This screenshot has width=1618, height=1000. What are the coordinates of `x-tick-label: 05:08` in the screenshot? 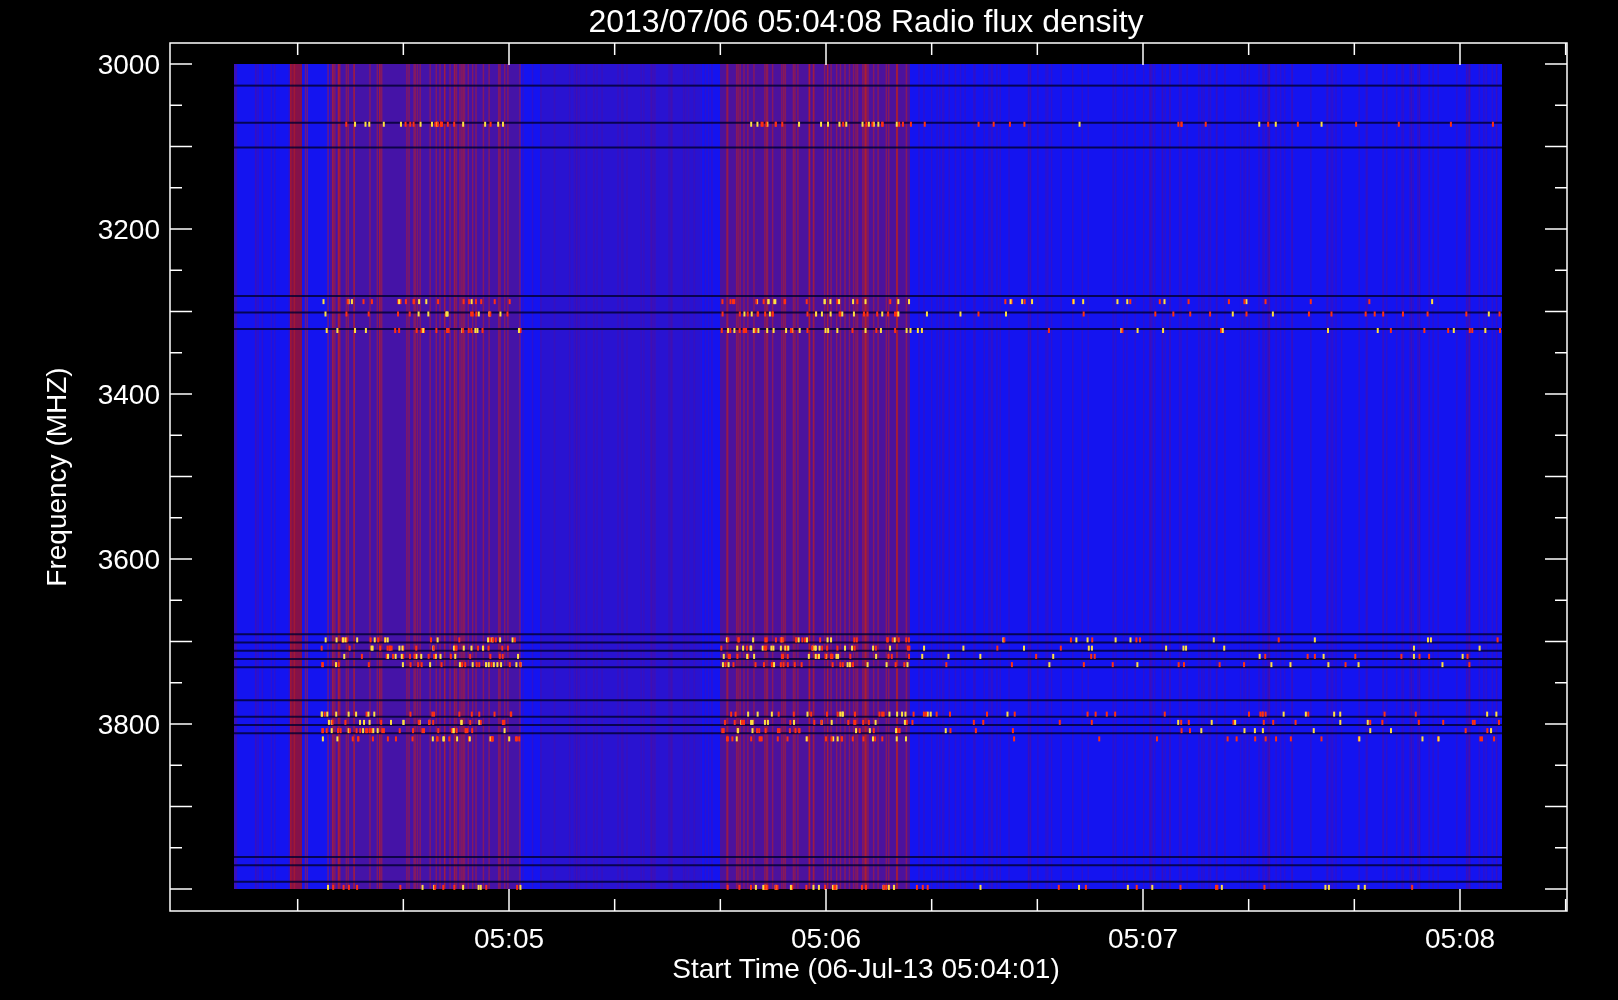 It's located at (1460, 938).